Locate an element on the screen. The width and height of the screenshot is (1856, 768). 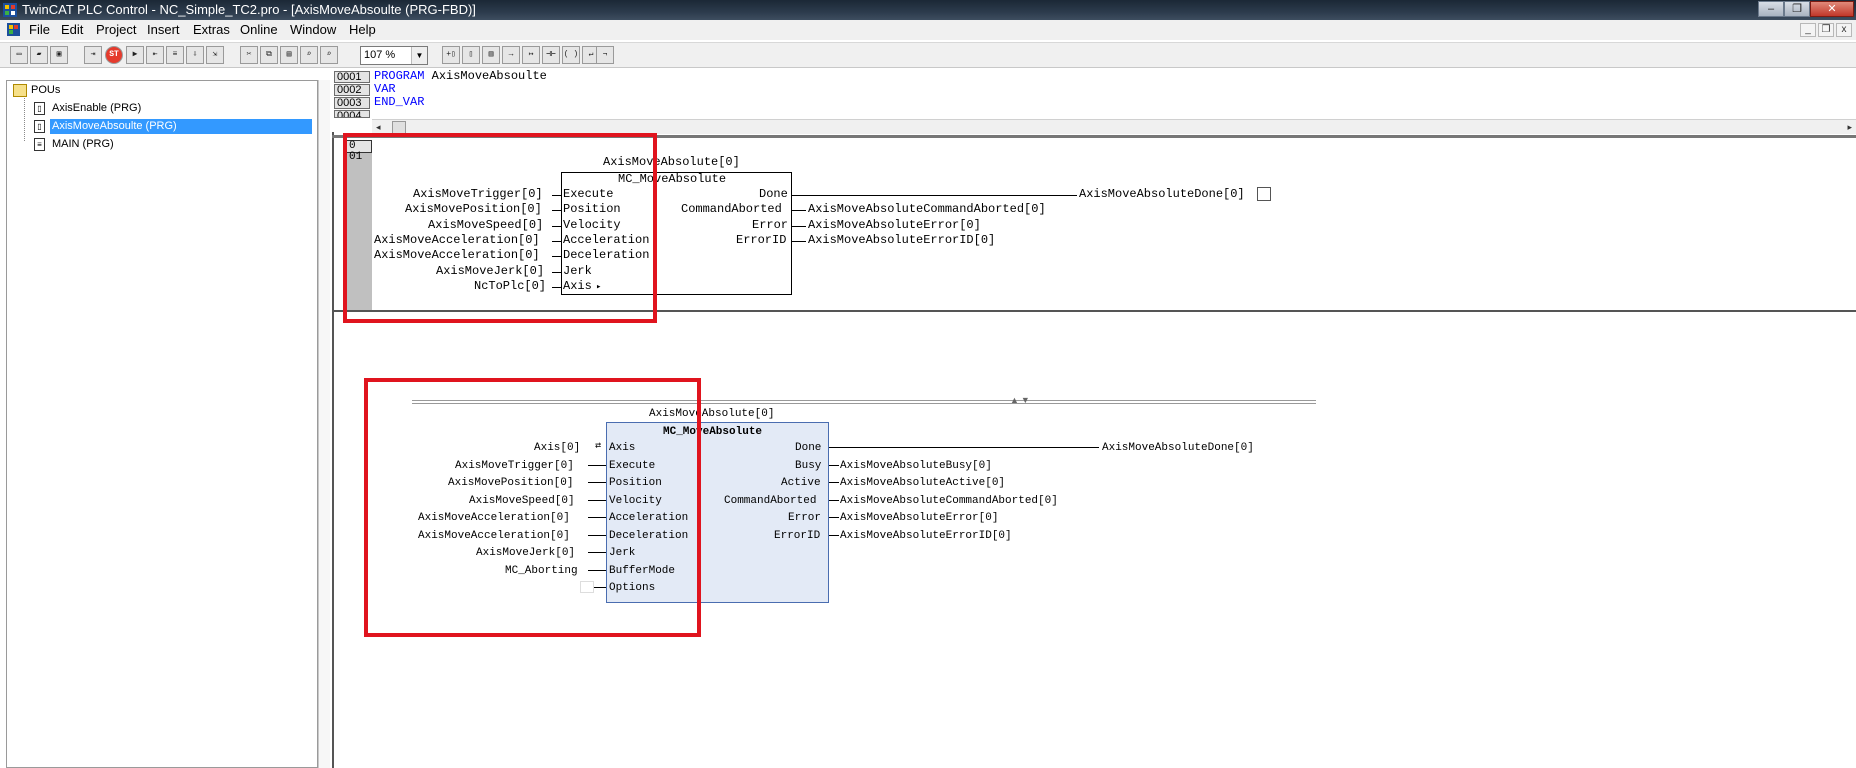
cut-icon: ✂ is located at coordinates (249, 55).